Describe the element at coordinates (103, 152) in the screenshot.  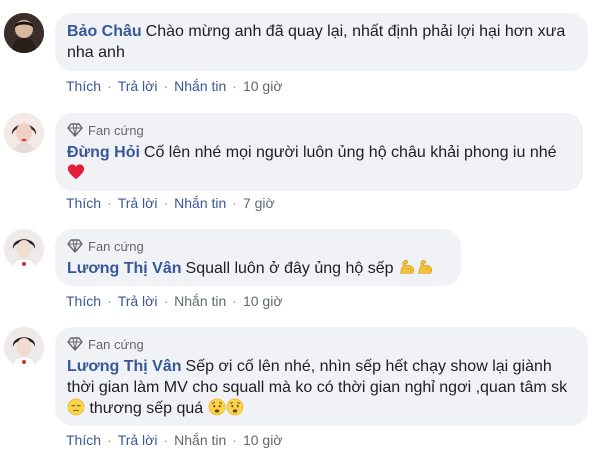
I see `comment-author: Đừng Hỏi` at that location.